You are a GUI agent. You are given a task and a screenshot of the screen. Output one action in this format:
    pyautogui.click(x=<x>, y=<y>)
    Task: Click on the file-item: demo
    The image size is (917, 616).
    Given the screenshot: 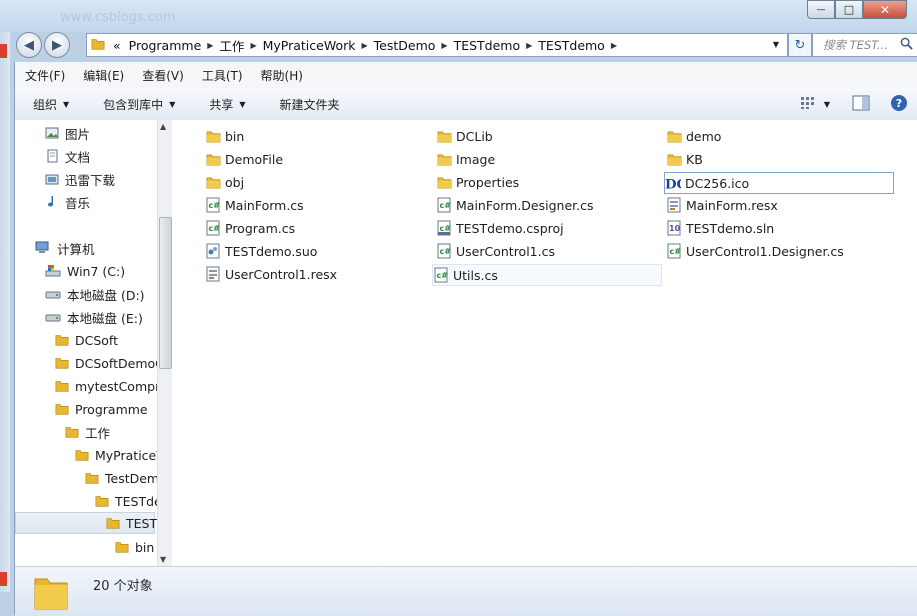 What is the action you would take?
    pyautogui.click(x=693, y=136)
    